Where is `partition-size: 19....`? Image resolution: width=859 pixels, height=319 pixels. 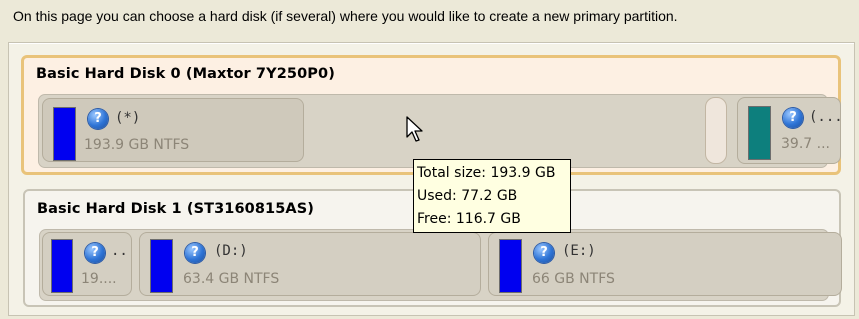
partition-size: 19.... is located at coordinates (99, 279).